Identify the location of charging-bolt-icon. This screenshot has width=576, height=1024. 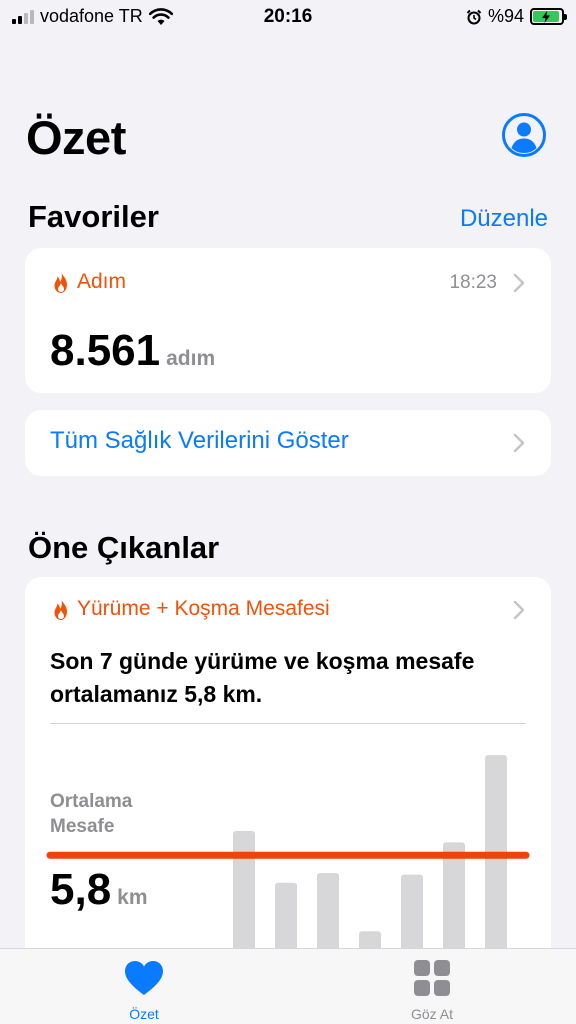
(546, 16).